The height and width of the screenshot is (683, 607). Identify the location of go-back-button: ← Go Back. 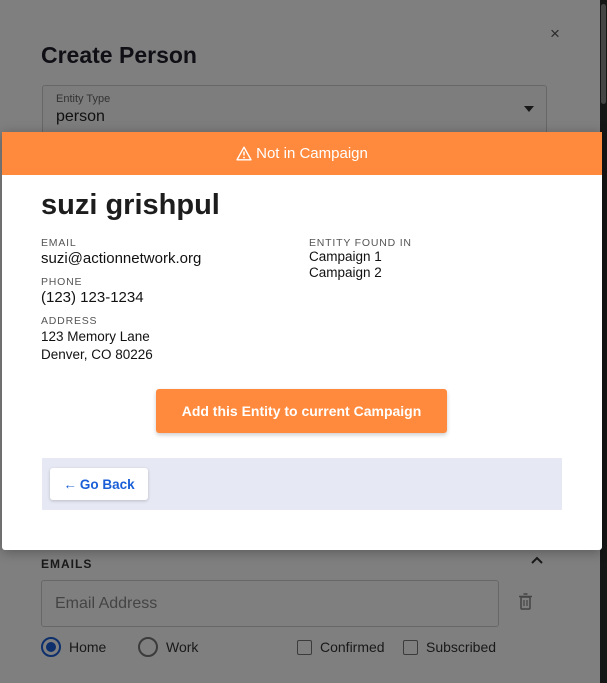
(99, 484).